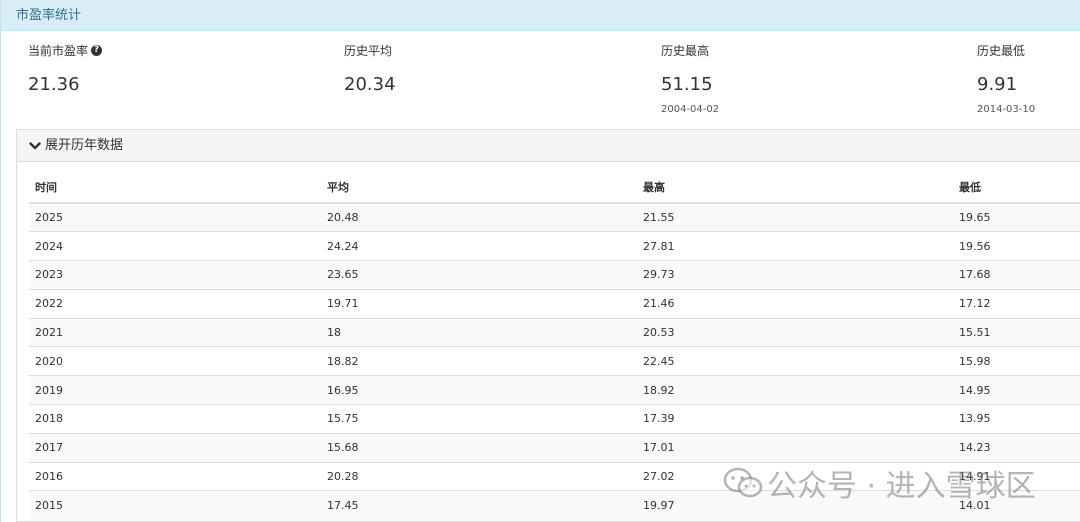 Image resolution: width=1080 pixels, height=522 pixels. I want to click on cell-year: 2016, so click(175, 476).